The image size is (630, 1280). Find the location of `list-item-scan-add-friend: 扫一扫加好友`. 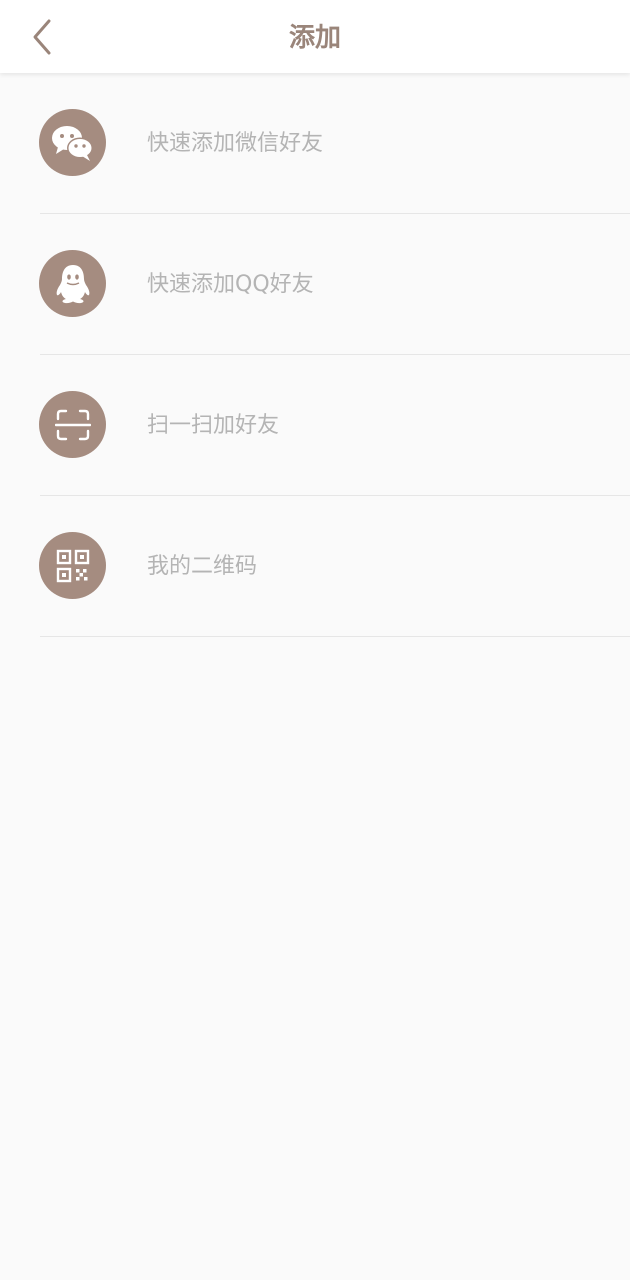

list-item-scan-add-friend: 扫一扫加好友 is located at coordinates (315, 425).